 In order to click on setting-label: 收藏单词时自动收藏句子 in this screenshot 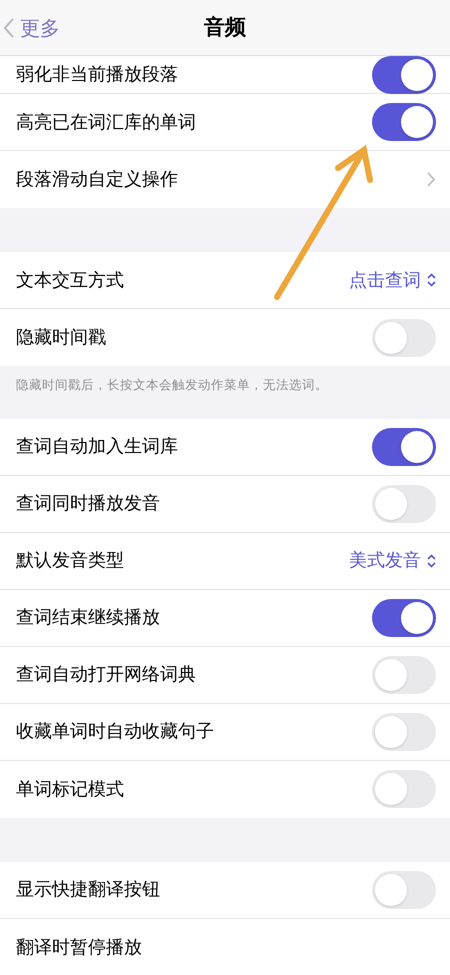, I will do `click(115, 732)`.